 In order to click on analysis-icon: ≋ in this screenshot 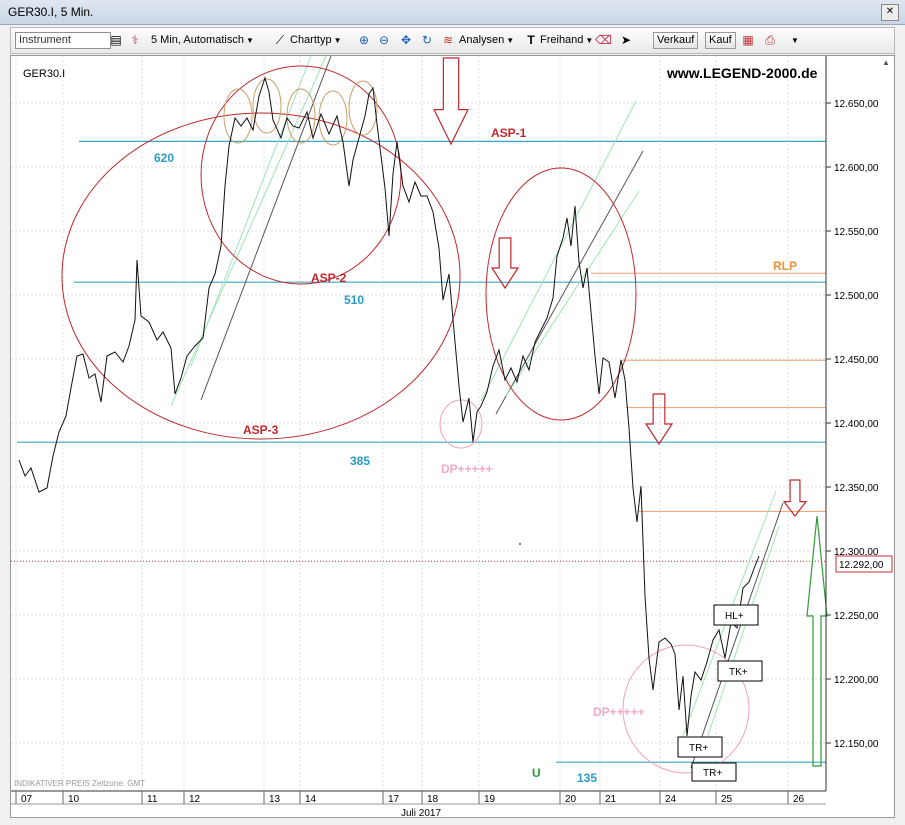, I will do `click(448, 40)`.